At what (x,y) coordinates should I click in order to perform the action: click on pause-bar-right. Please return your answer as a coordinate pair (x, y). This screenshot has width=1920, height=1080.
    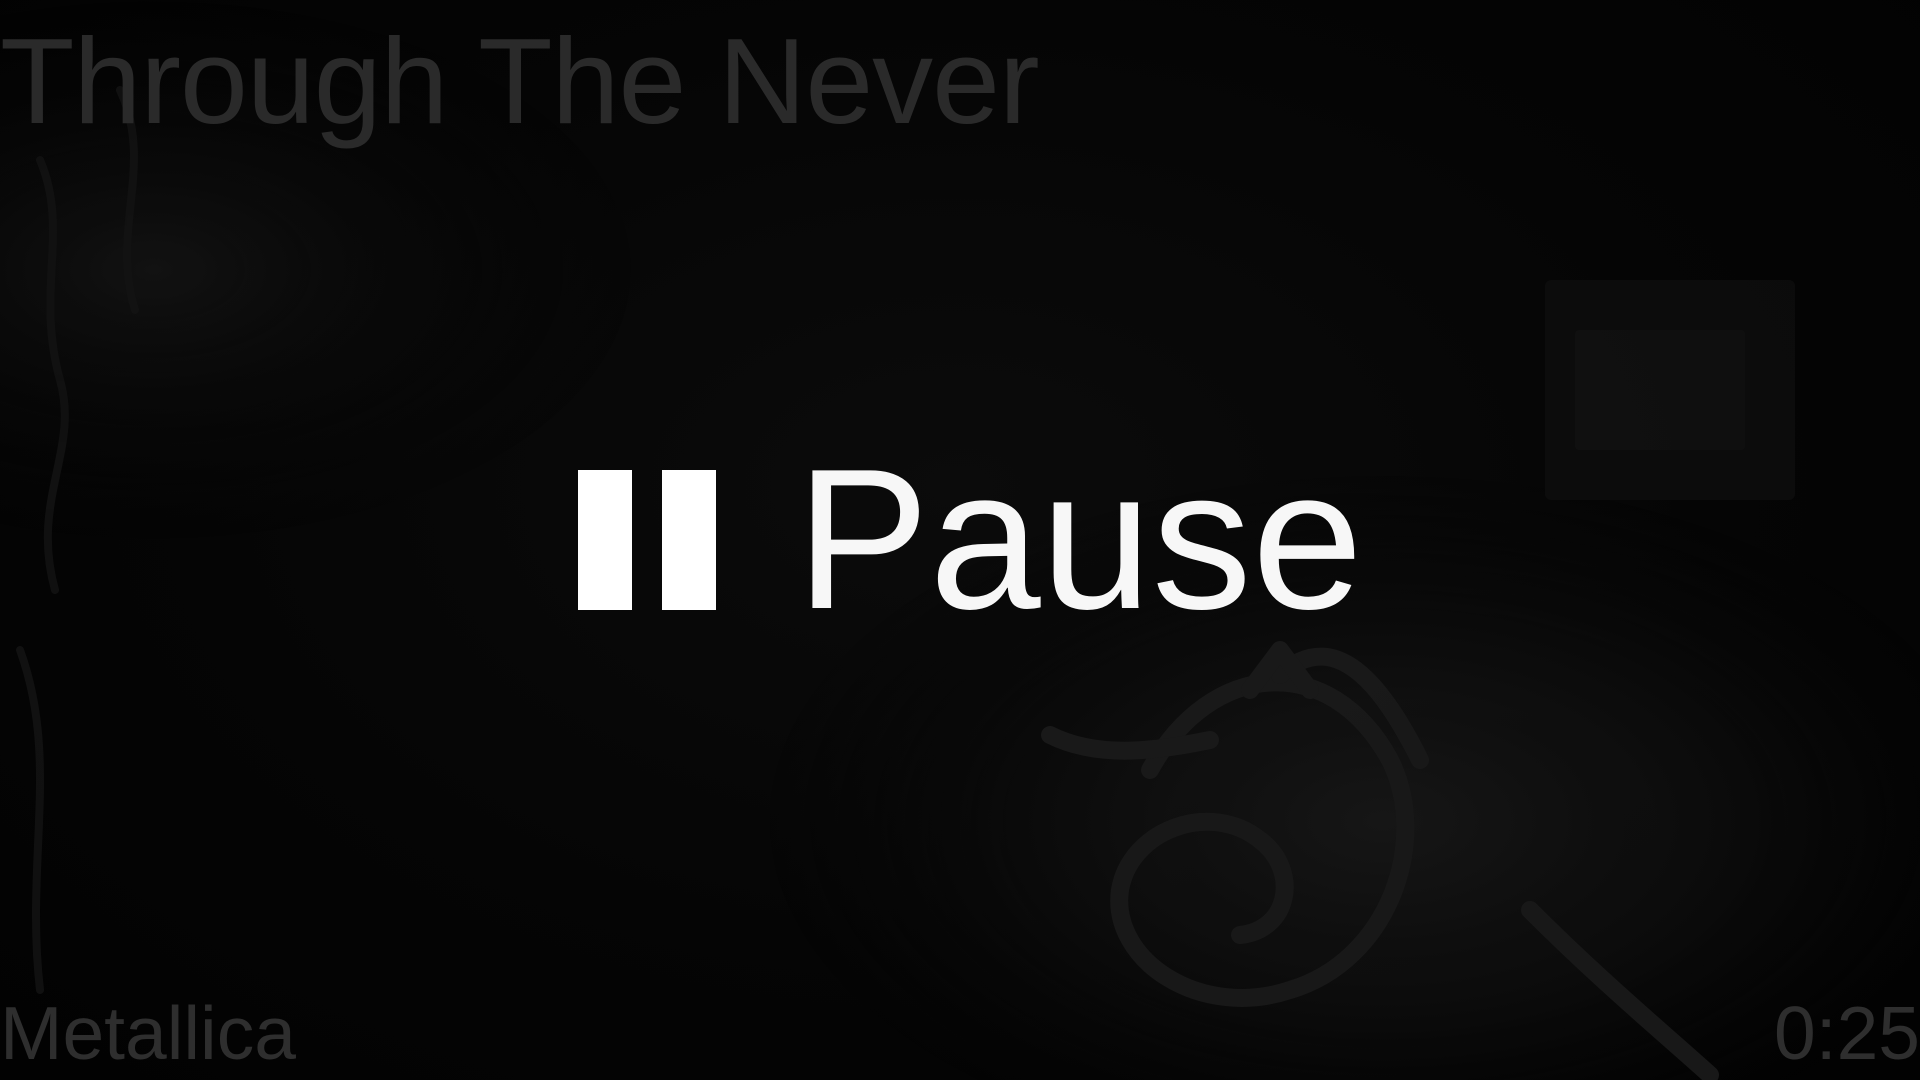
    Looking at the image, I should click on (689, 540).